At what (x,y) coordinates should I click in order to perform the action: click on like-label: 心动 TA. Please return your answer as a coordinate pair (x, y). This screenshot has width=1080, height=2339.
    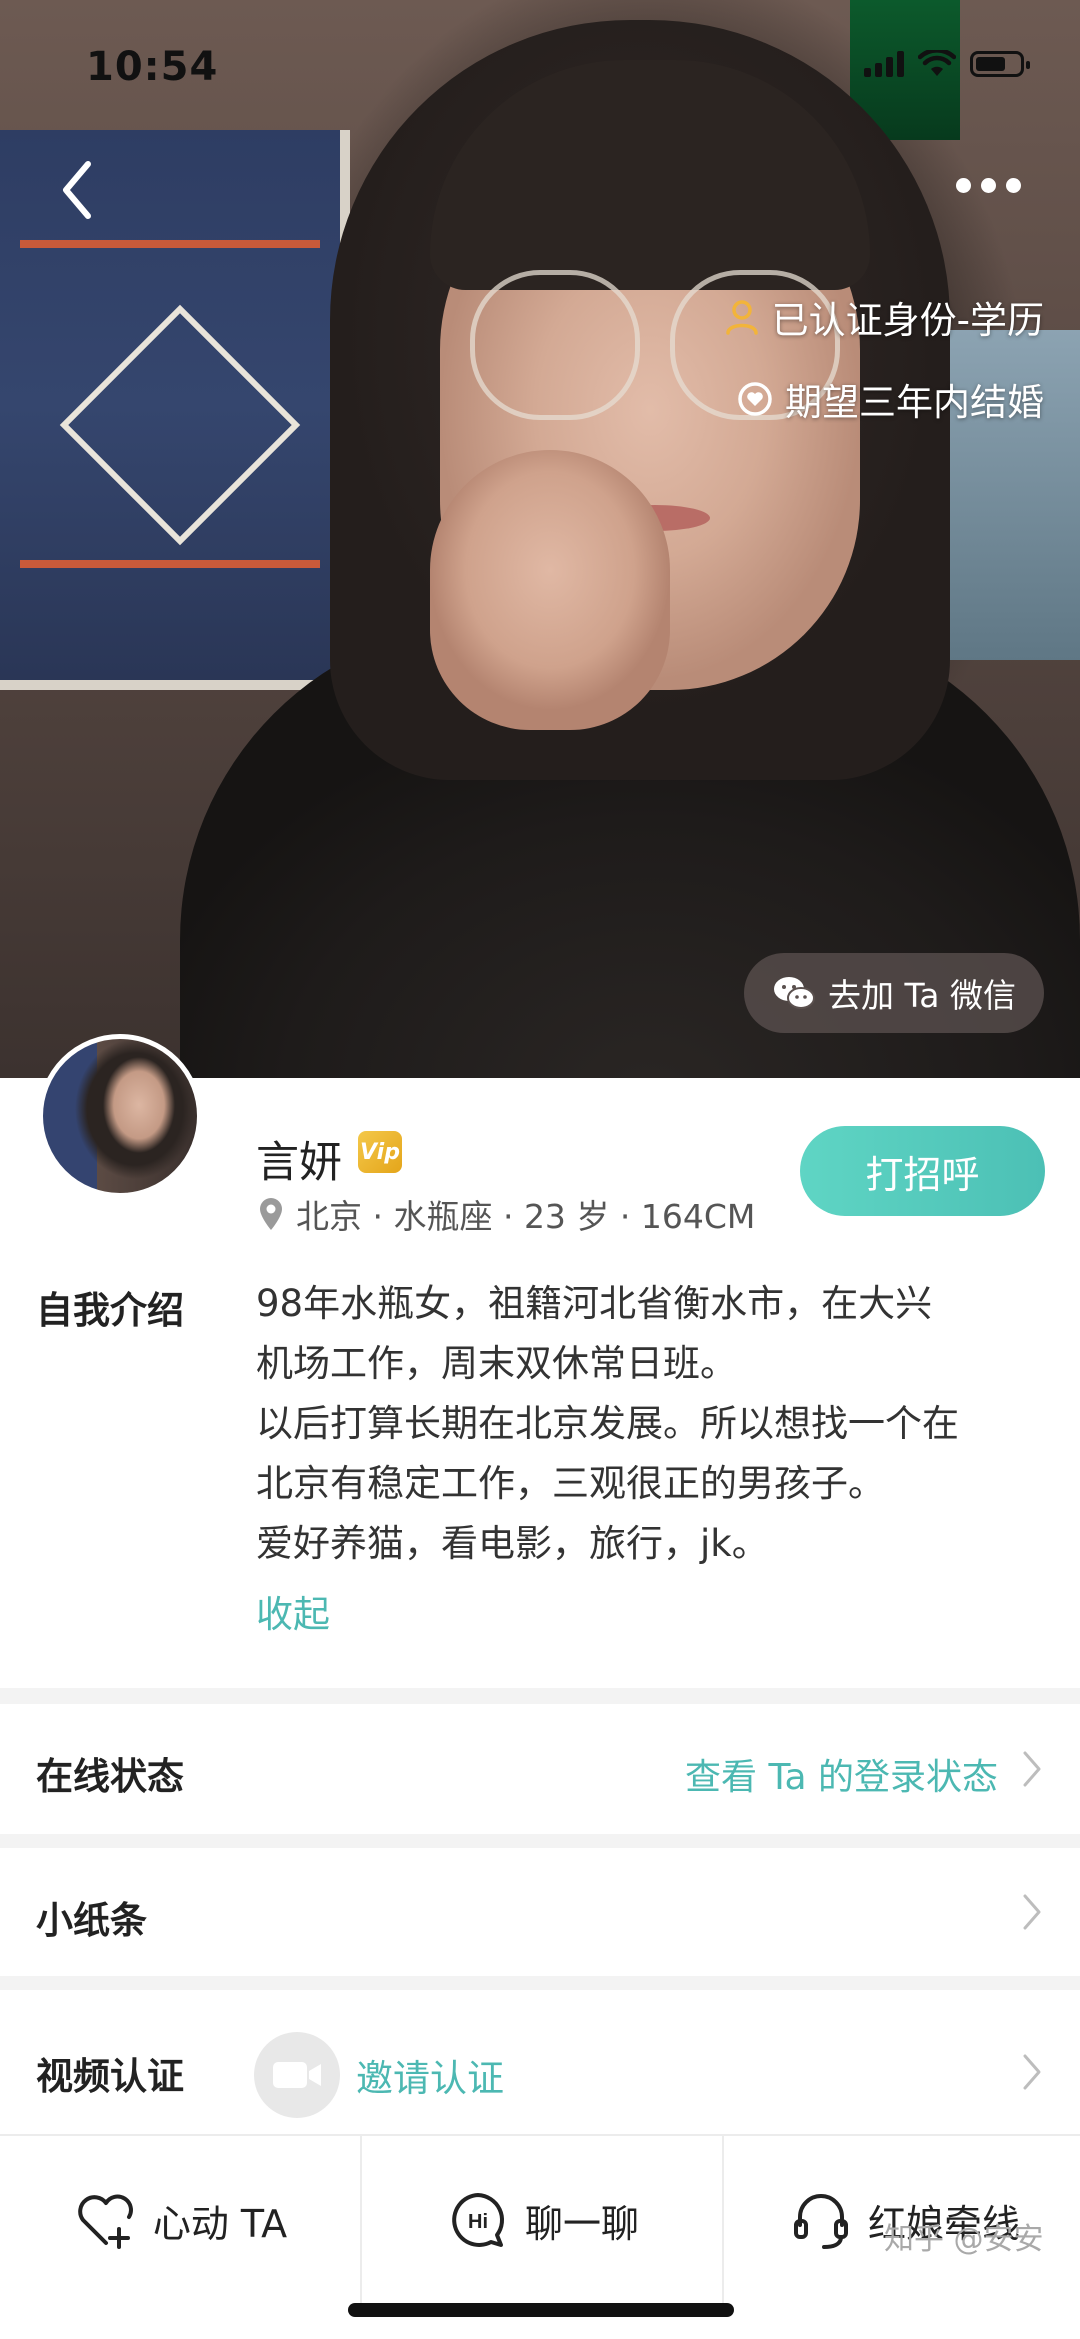
    Looking at the image, I should click on (220, 2223).